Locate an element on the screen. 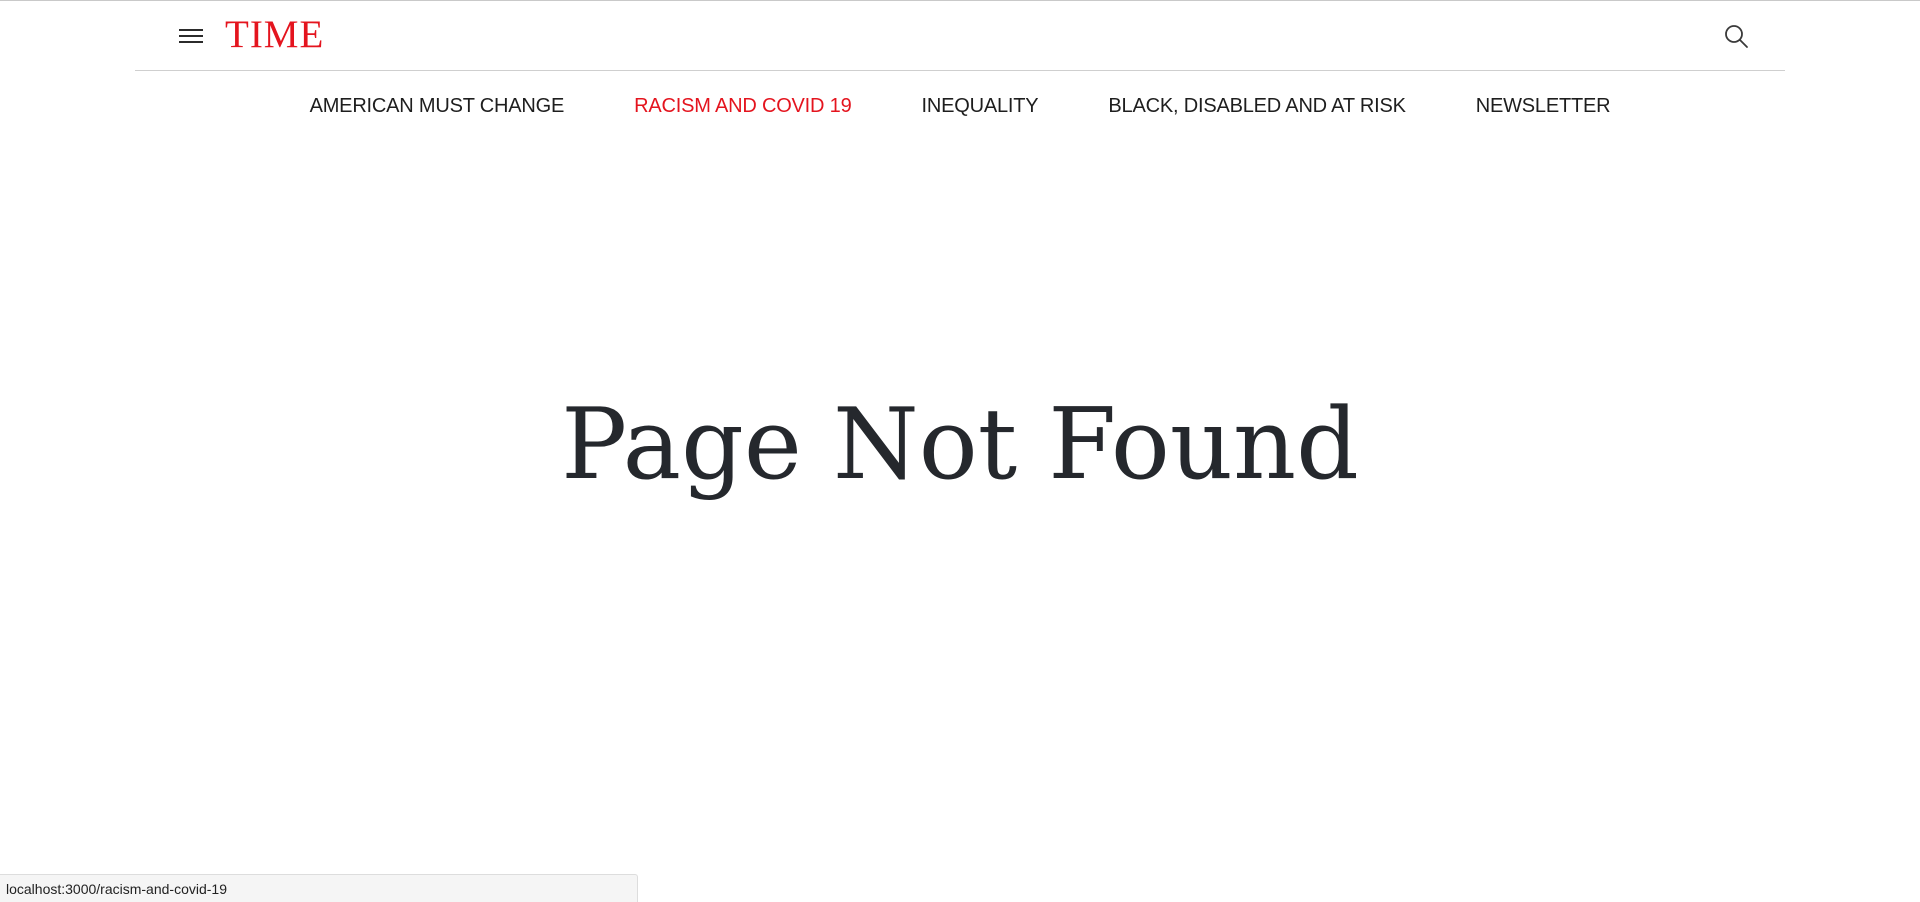 Image resolution: width=1920 pixels, height=902 pixels. time-logo: TIME is located at coordinates (274, 35).